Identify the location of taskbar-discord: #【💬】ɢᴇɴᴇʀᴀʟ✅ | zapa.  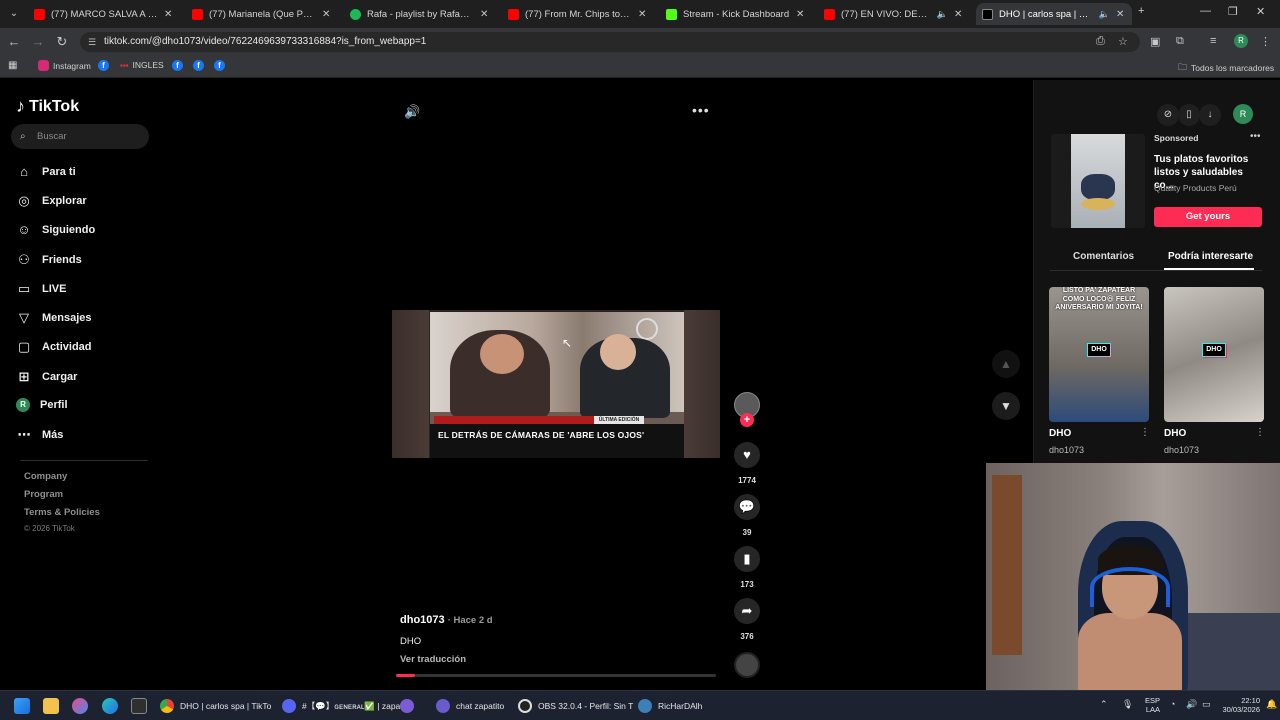
(341, 706).